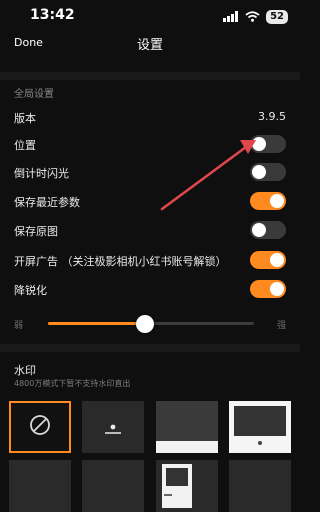 This screenshot has width=320, height=512. Describe the element at coordinates (150, 117) in the screenshot. I see `version-row: 版本 3.9.5` at that location.